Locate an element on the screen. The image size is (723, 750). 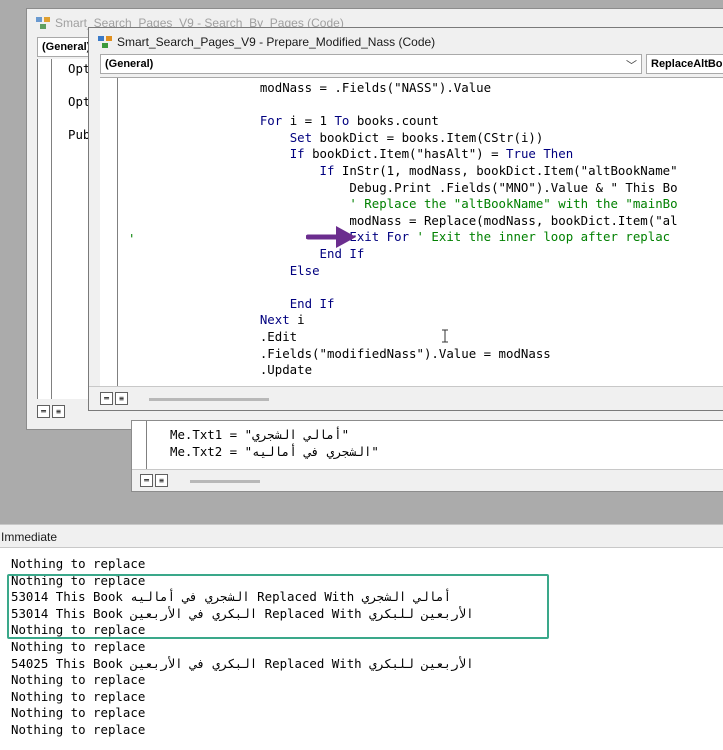
code-line: If bookDict.Item("hasAlt") = True Then is located at coordinates (401, 154).